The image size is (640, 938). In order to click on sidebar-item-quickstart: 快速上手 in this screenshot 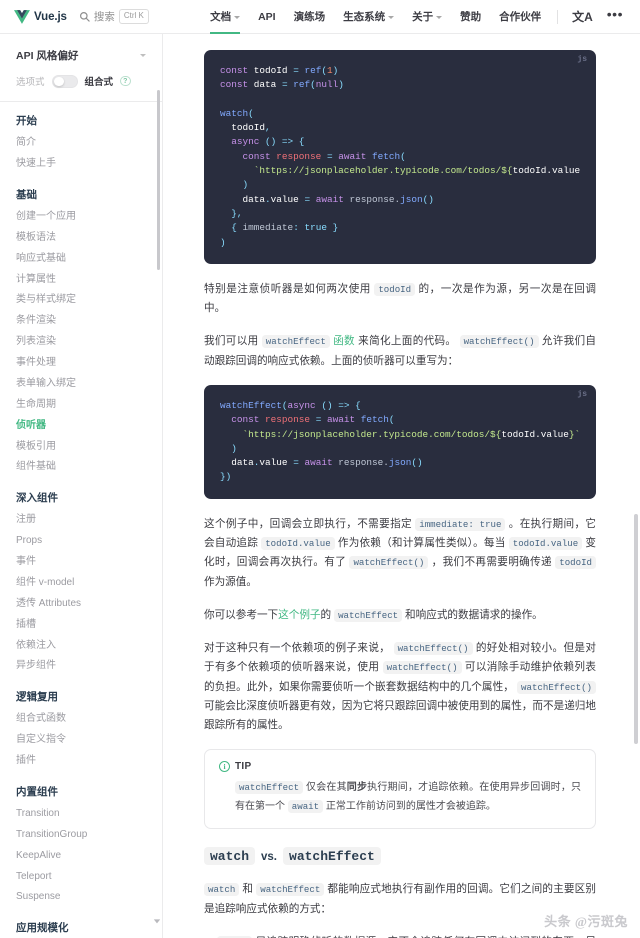, I will do `click(81, 164)`.